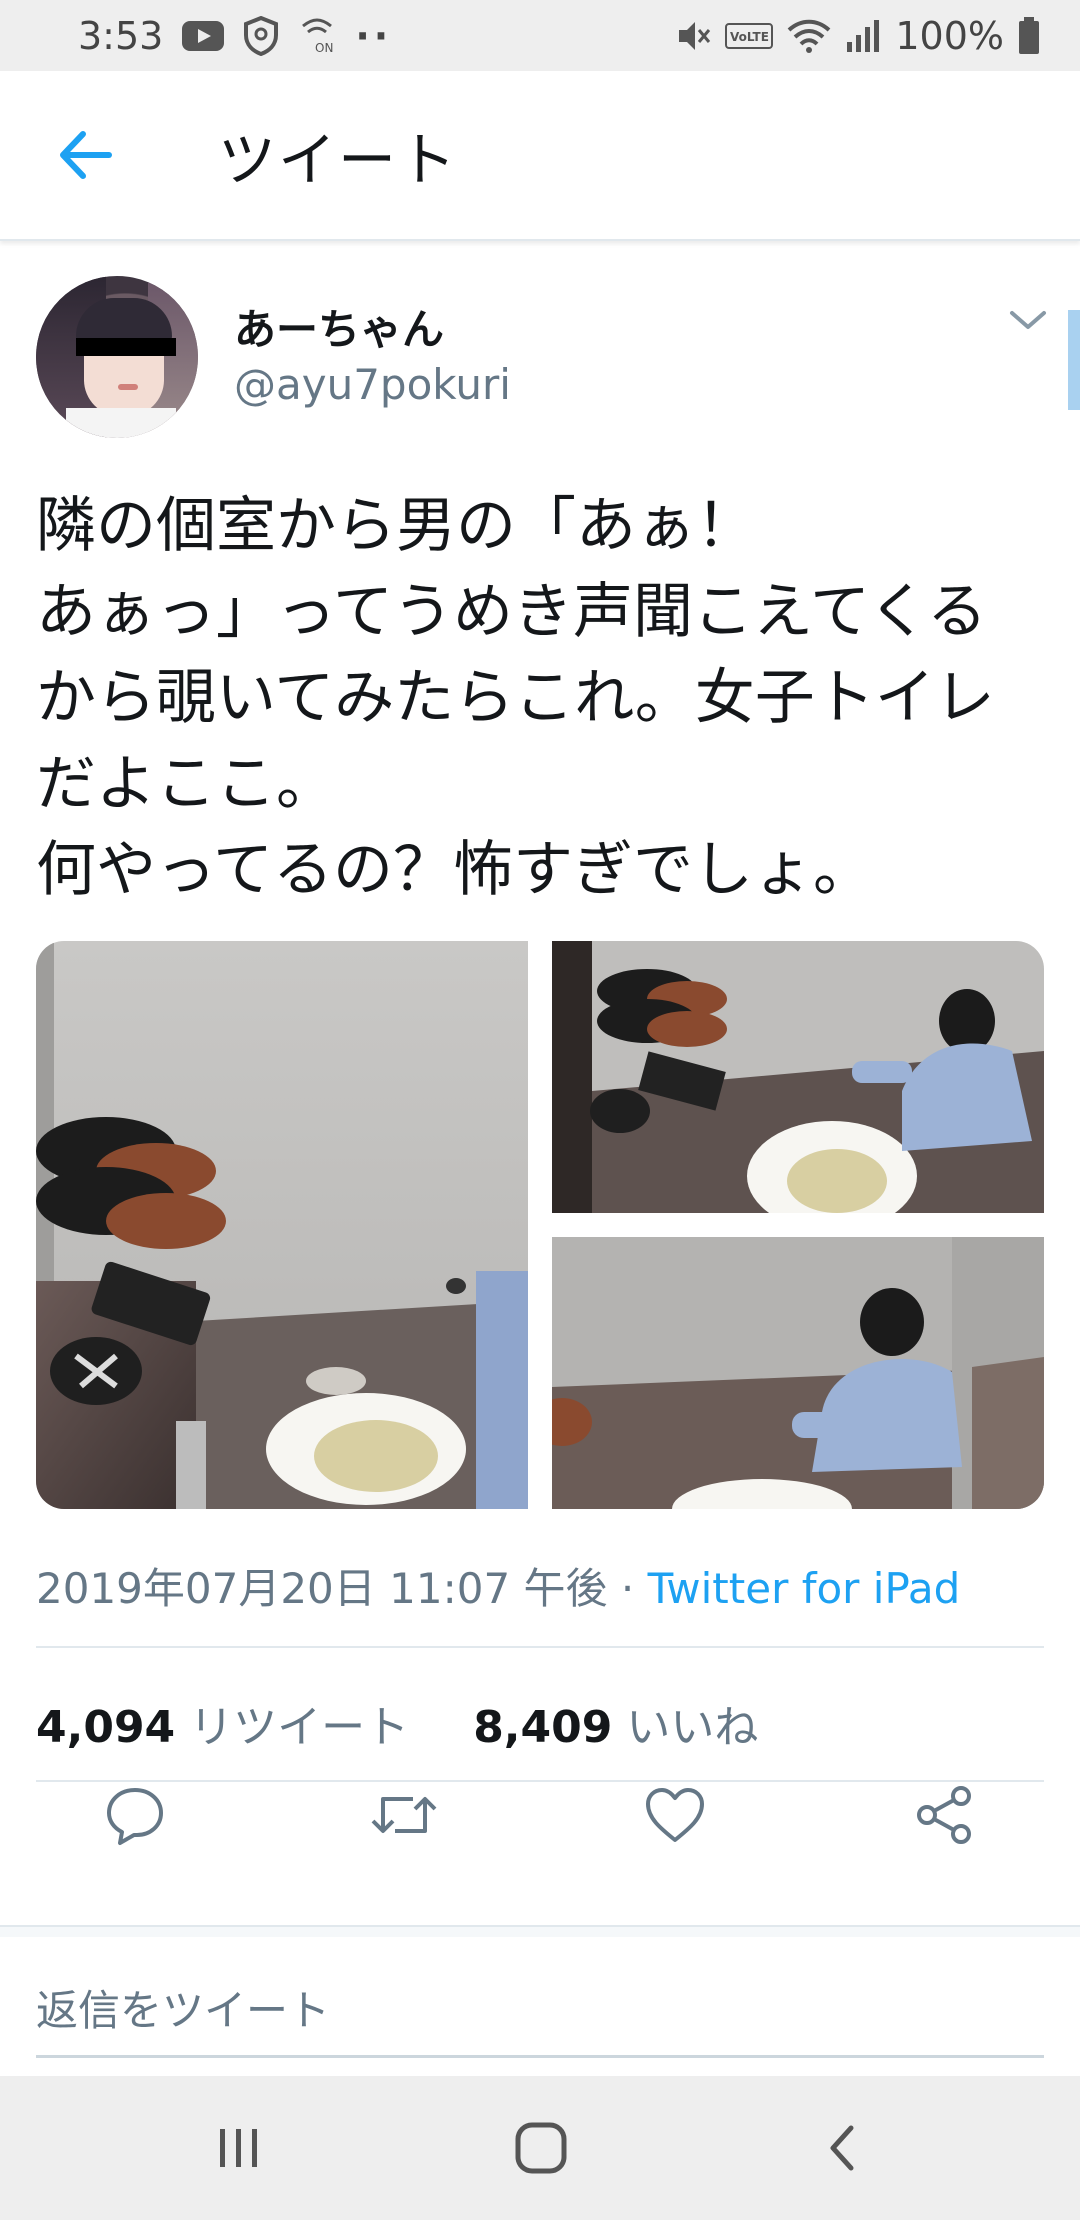 This screenshot has width=1080, height=2220. Describe the element at coordinates (540, 1647) in the screenshot. I see `divider` at that location.